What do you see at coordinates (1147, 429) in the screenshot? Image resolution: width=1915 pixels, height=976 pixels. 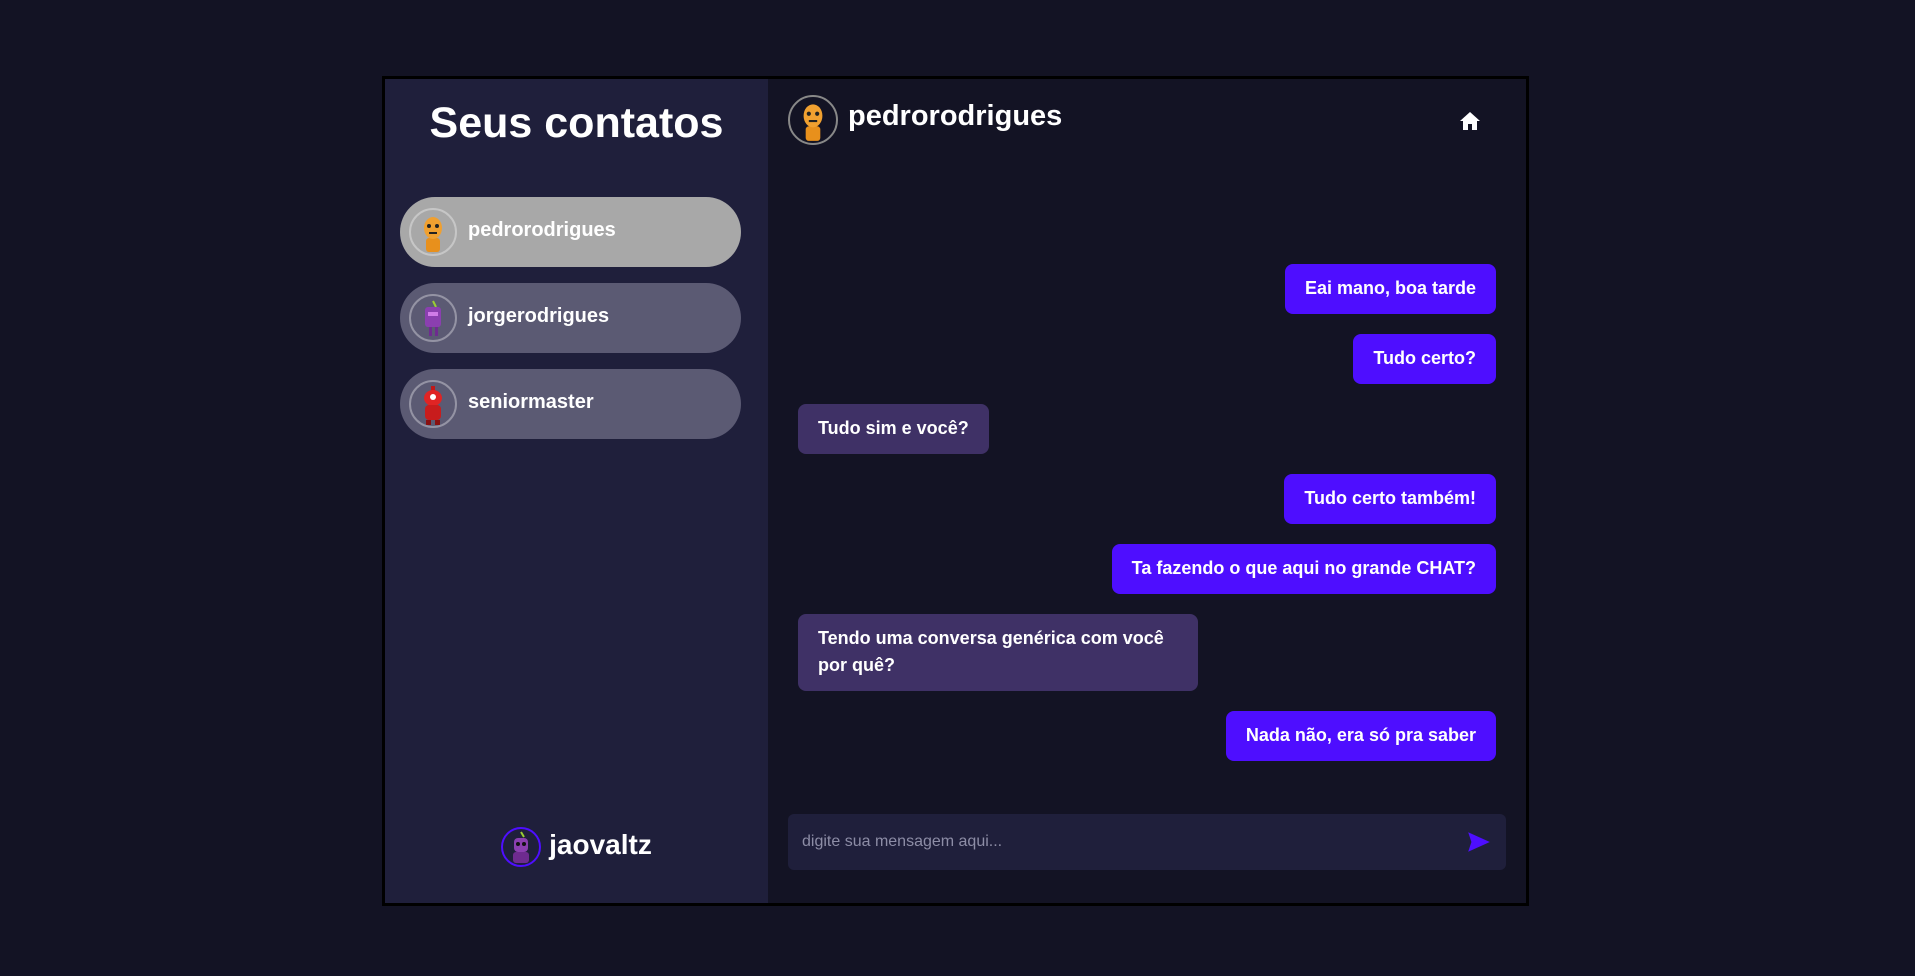 I see `message-received: Tudo sim e você?` at bounding box center [1147, 429].